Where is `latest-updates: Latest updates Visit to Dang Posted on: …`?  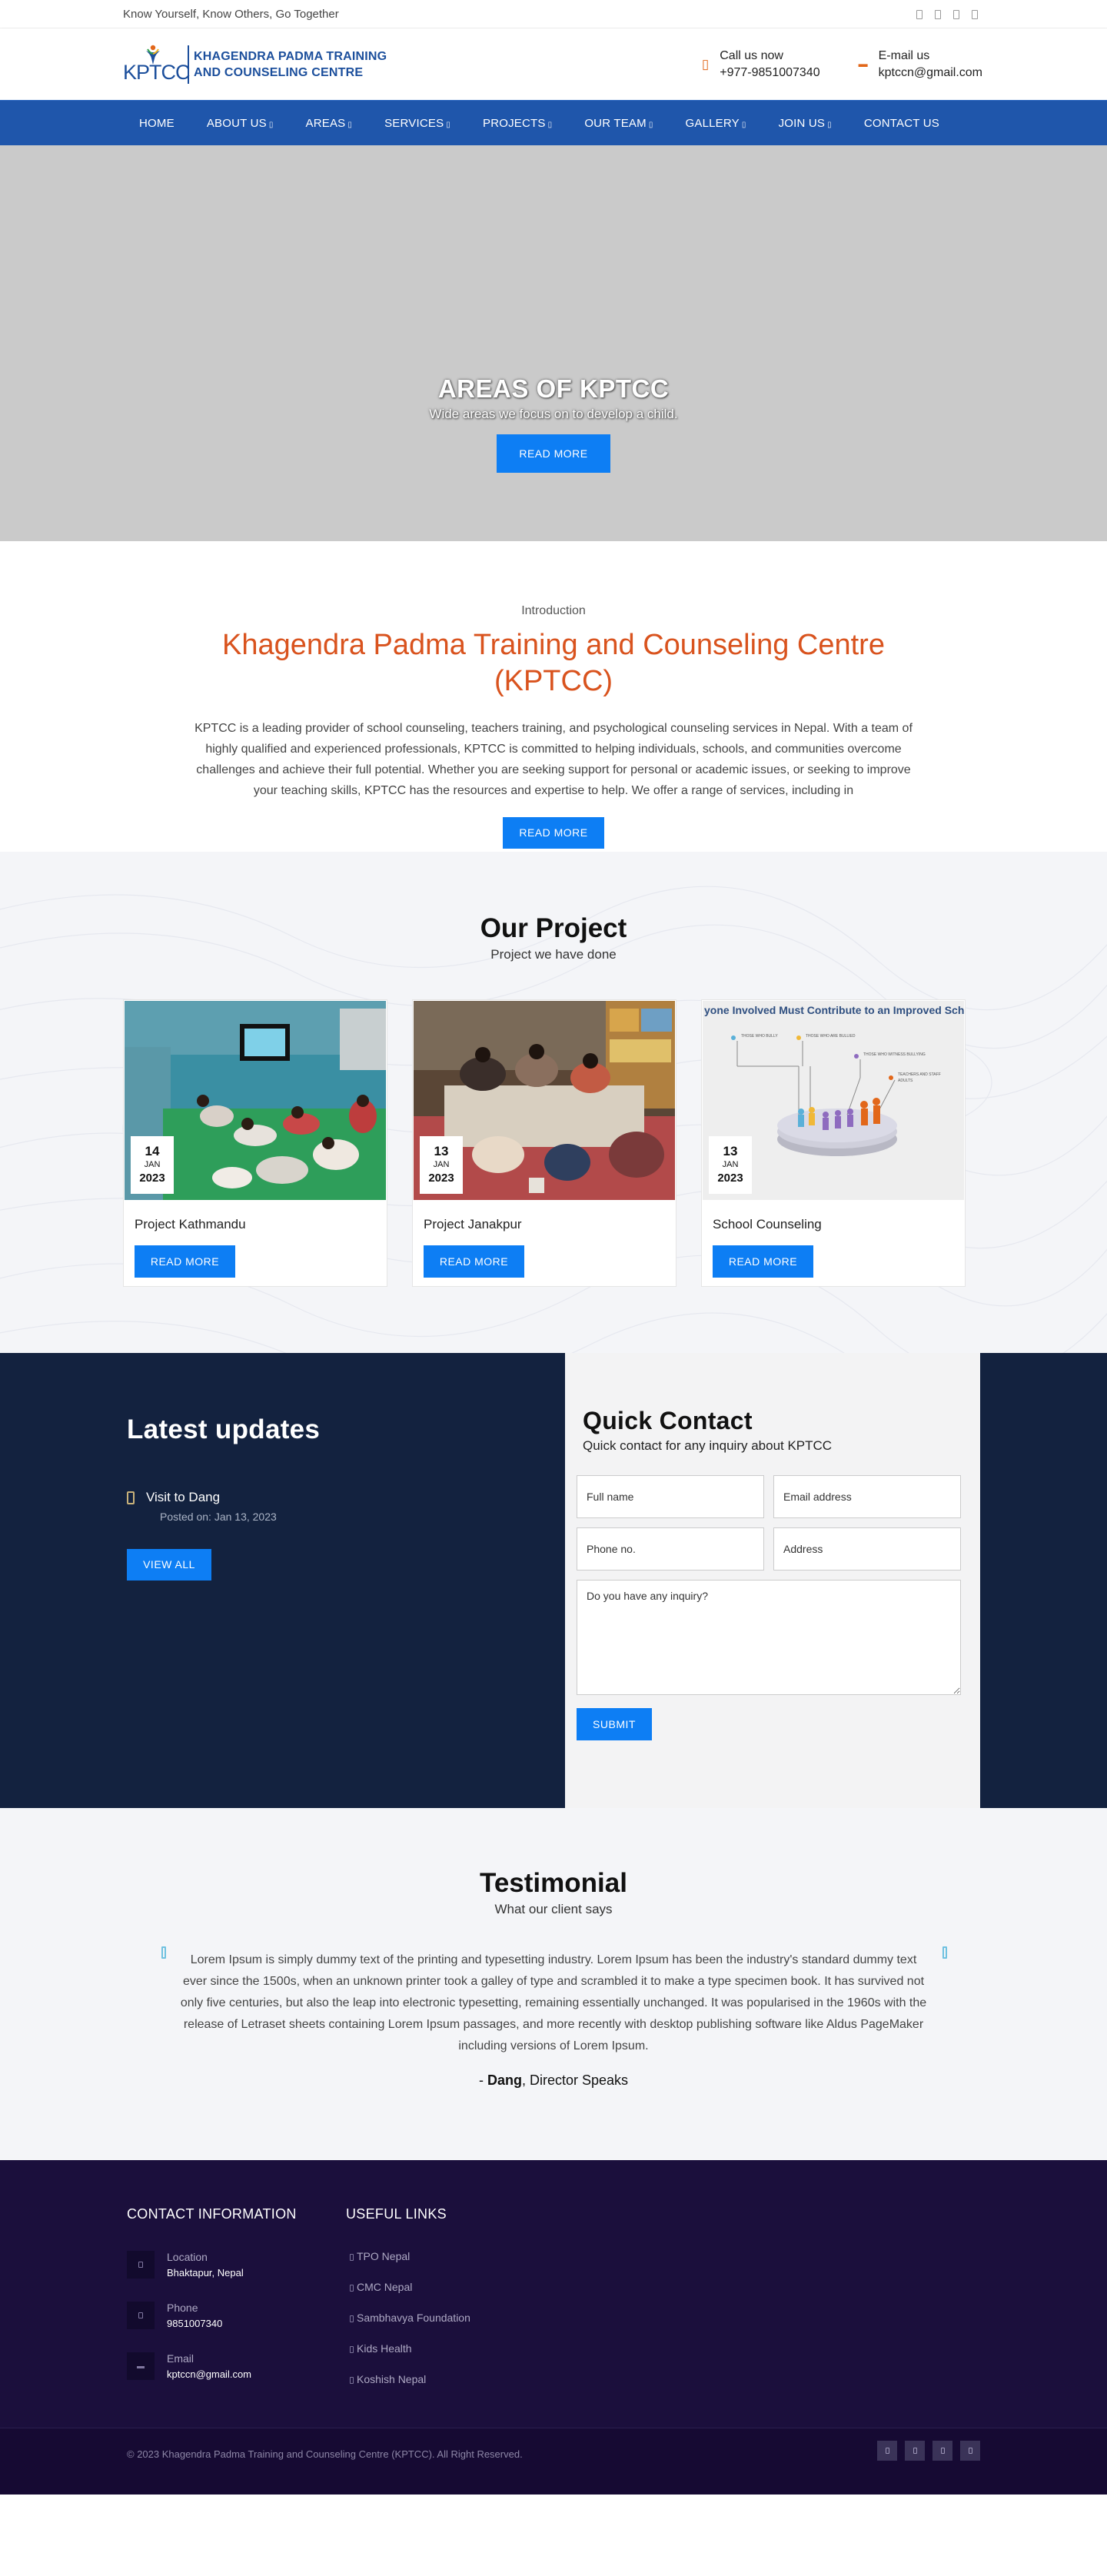
latest-updates: Latest updates Visit to Dang Posted on: … is located at coordinates (280, 1497).